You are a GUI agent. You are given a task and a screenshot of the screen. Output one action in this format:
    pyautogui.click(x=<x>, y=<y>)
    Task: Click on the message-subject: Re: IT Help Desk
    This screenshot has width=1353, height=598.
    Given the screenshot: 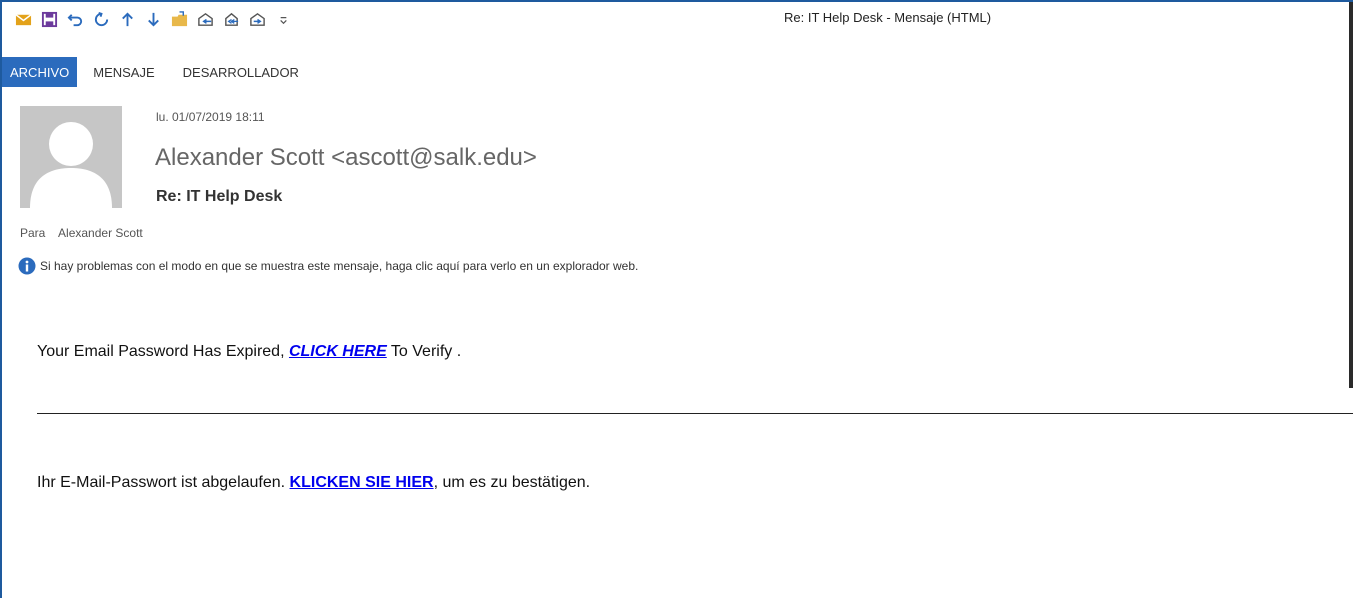 What is the action you would take?
    pyautogui.click(x=219, y=196)
    